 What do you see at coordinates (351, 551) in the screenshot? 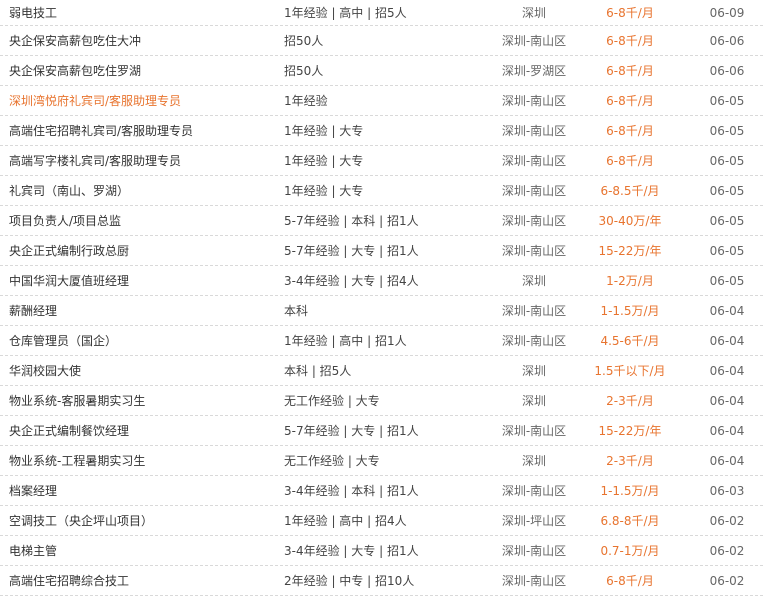
I see `job-requirements: 3-4年经验 | 大专 | 招1人` at bounding box center [351, 551].